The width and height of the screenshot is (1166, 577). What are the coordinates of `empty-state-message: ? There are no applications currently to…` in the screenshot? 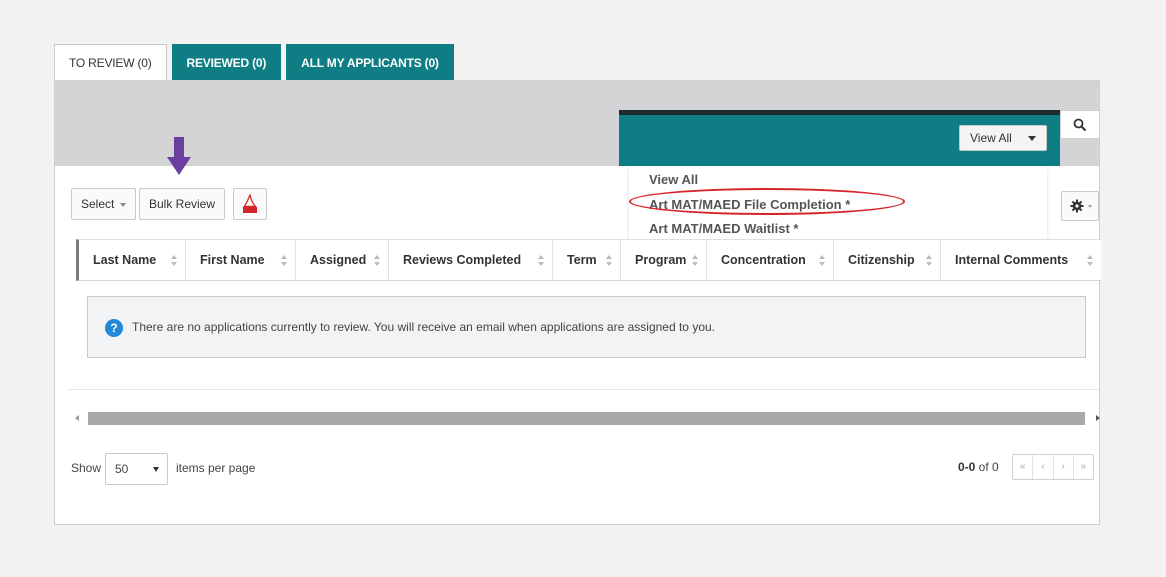 It's located at (586, 327).